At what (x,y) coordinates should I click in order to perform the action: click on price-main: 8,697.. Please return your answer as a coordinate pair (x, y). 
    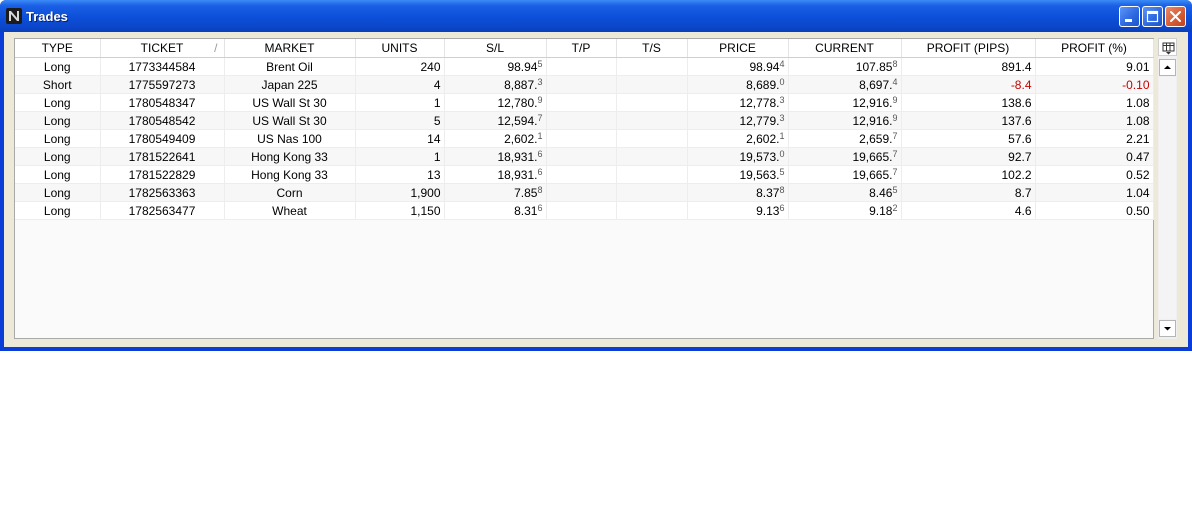
    Looking at the image, I should click on (876, 84).